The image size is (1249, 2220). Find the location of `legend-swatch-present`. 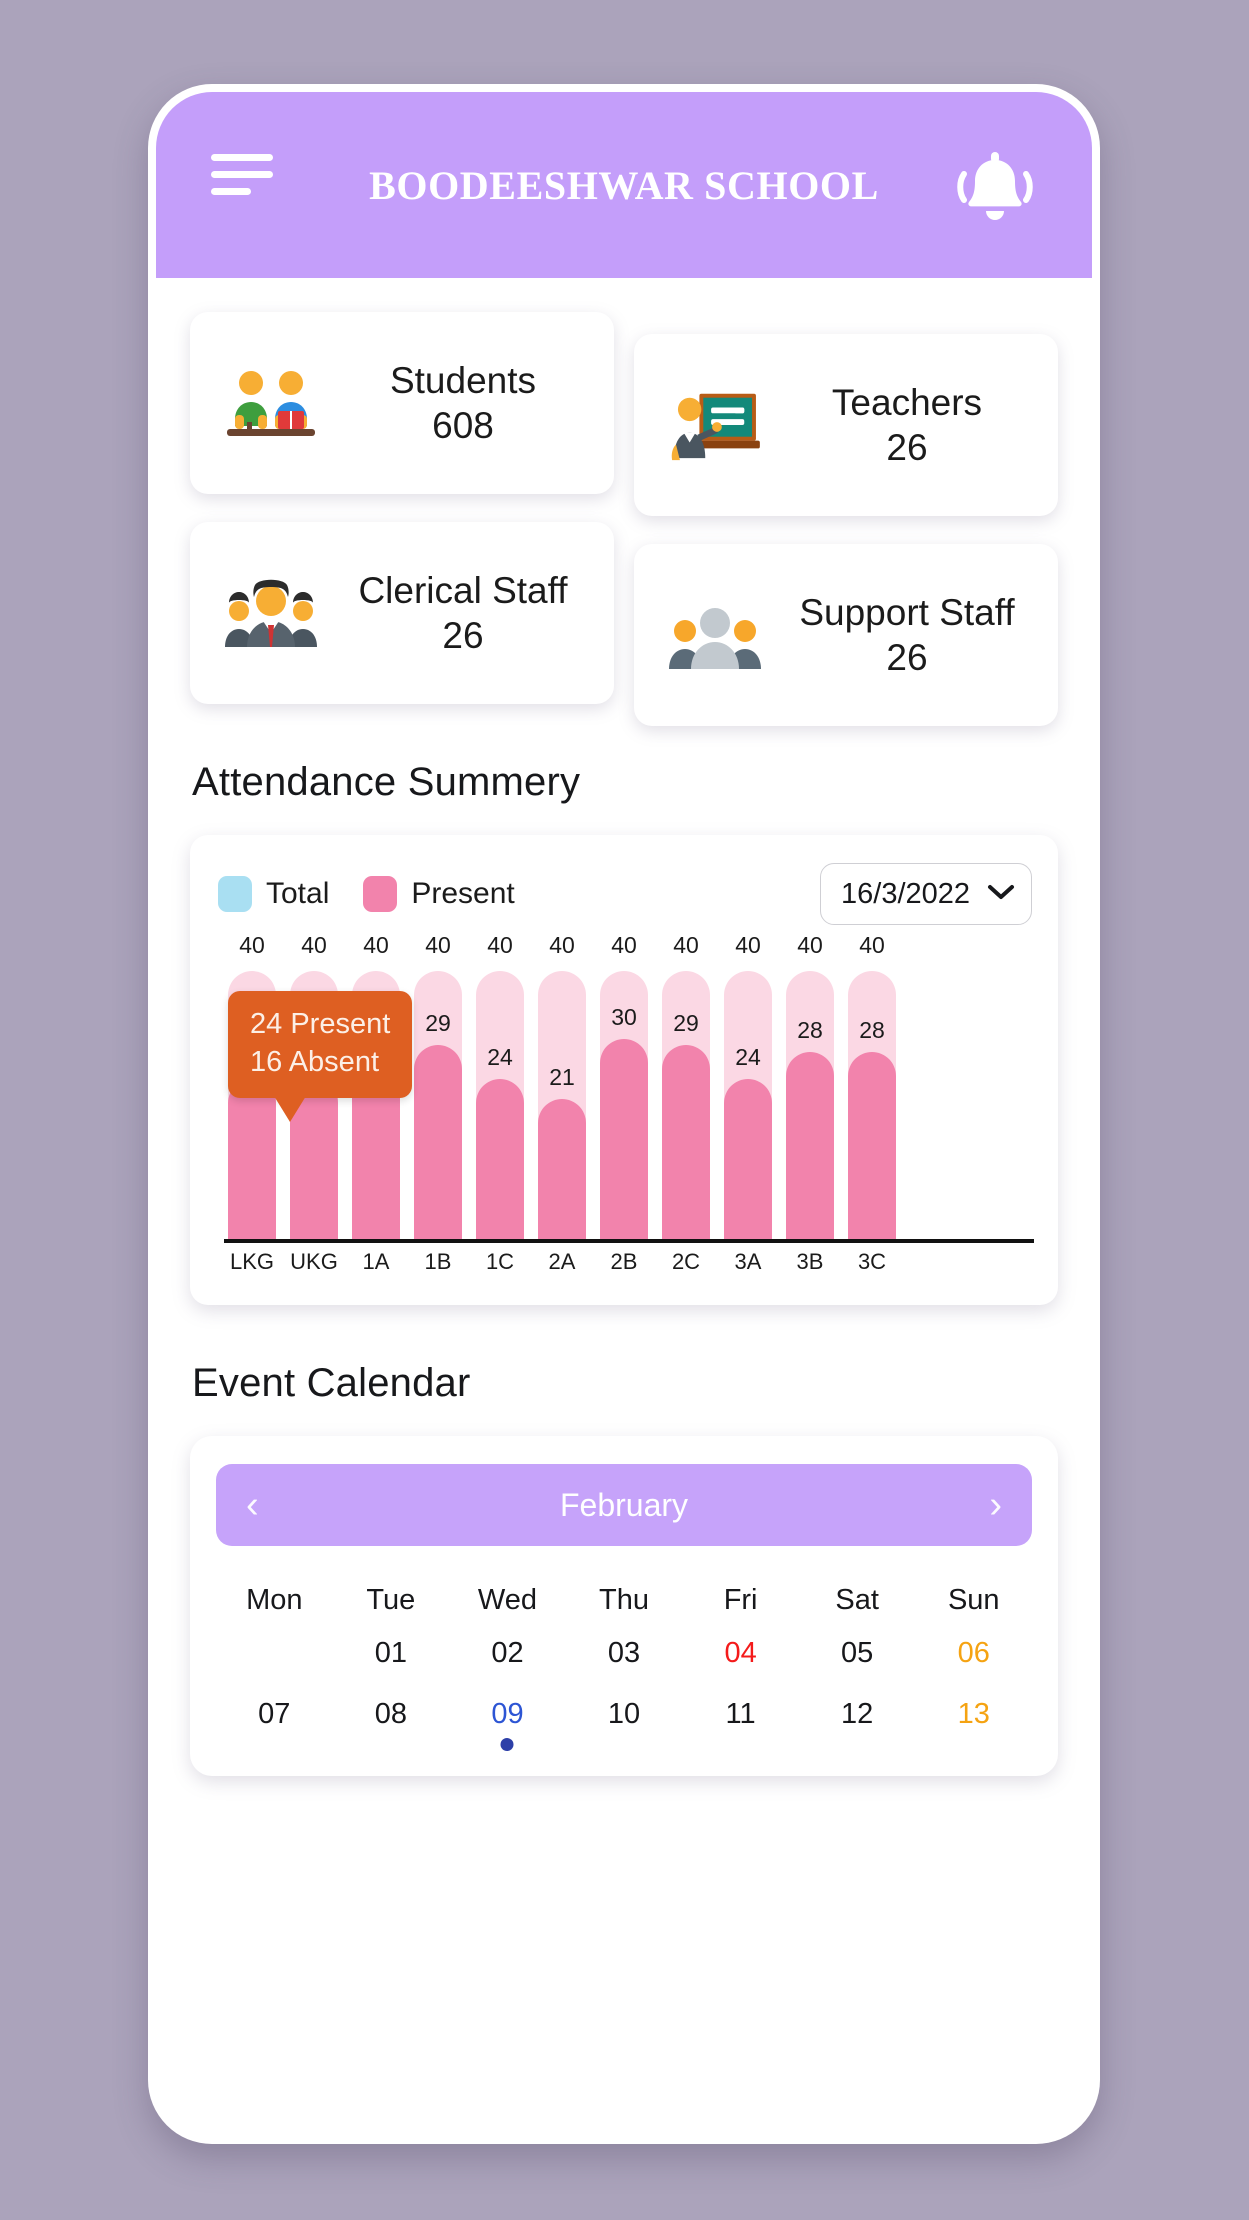

legend-swatch-present is located at coordinates (380, 894).